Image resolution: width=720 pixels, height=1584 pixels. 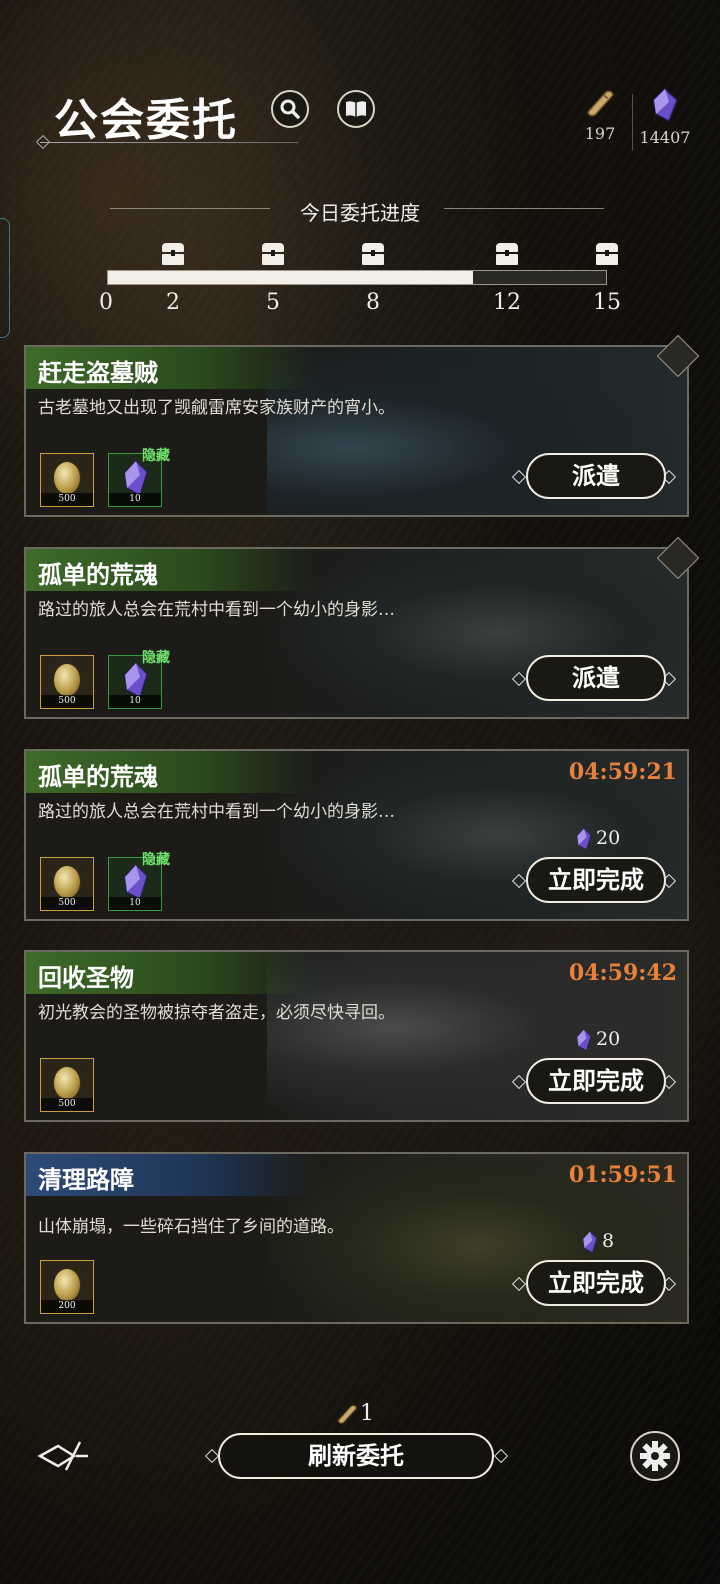 I want to click on quest-card: 孤单的荒魂 路过的旅人总会在荒村中看到一个幼小的身影… 500 10 隐藏 派遣, so click(x=356, y=633).